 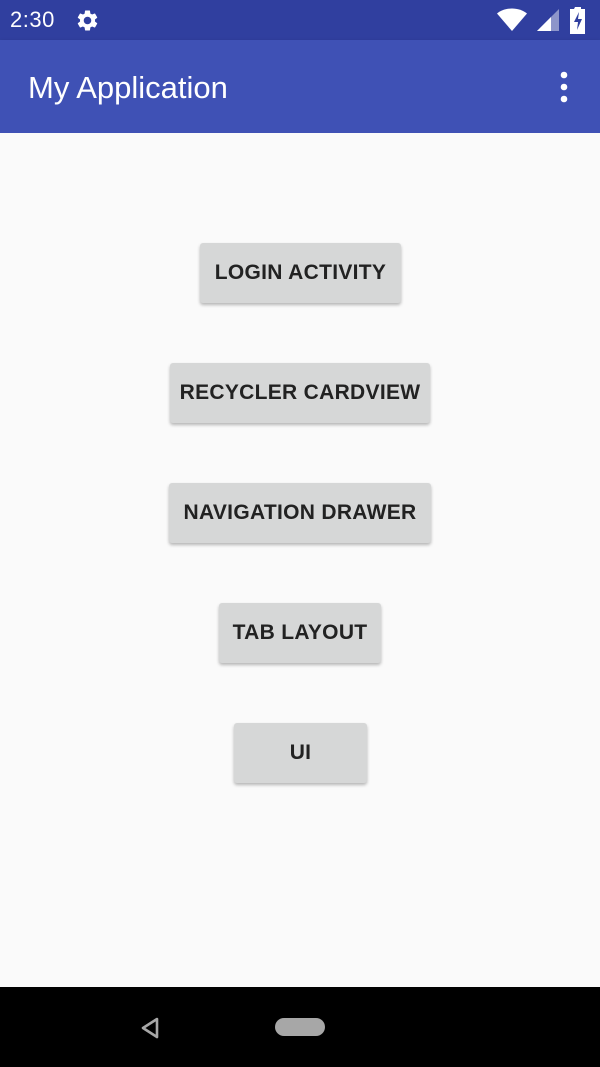 I want to click on battery-charging-icon, so click(x=577, y=20).